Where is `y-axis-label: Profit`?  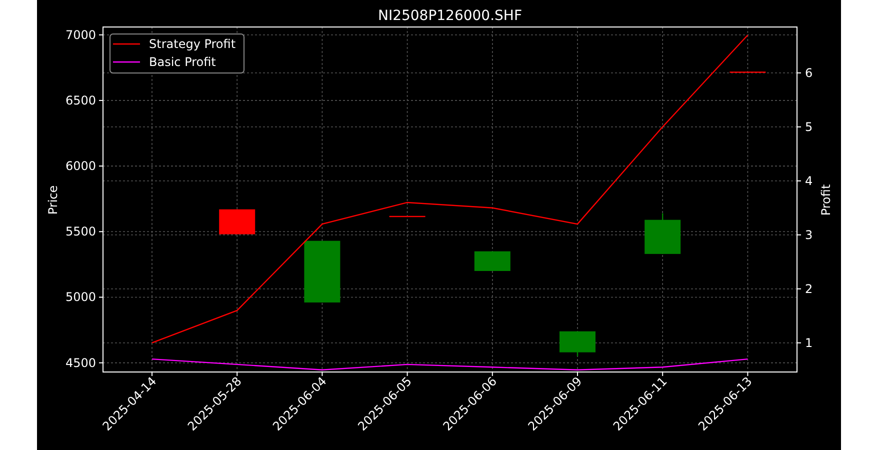 y-axis-label: Profit is located at coordinates (826, 200).